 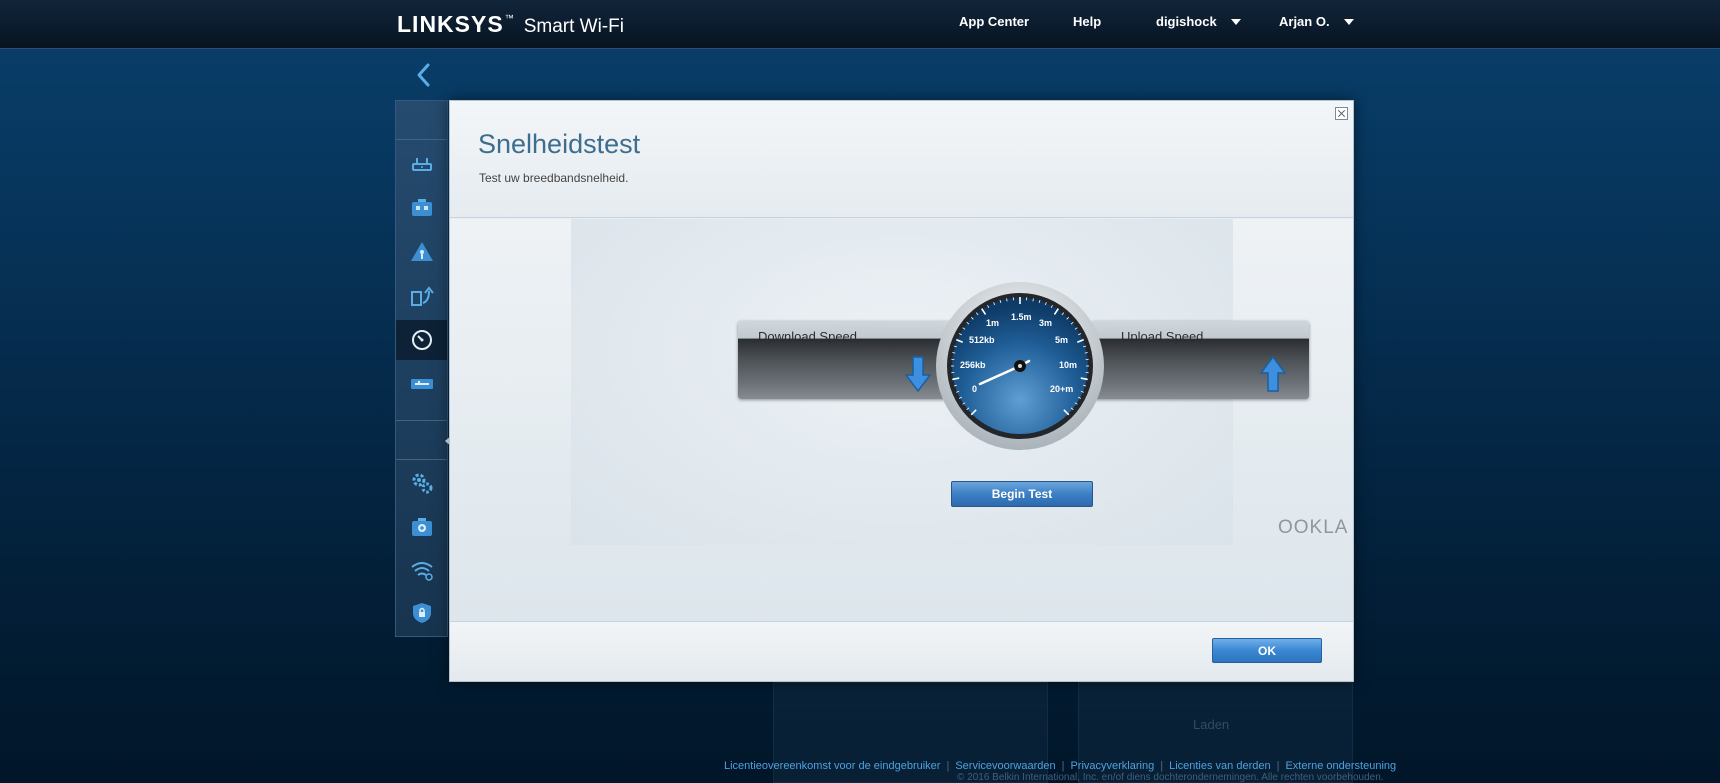 What do you see at coordinates (1022, 494) in the screenshot?
I see `begin-test-button: Begin Test` at bounding box center [1022, 494].